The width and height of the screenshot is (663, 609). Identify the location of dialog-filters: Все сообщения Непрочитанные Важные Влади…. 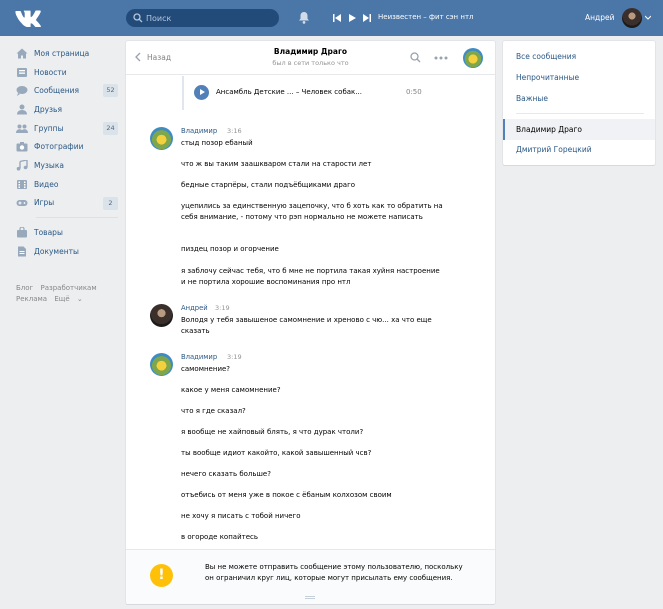
(579, 103).